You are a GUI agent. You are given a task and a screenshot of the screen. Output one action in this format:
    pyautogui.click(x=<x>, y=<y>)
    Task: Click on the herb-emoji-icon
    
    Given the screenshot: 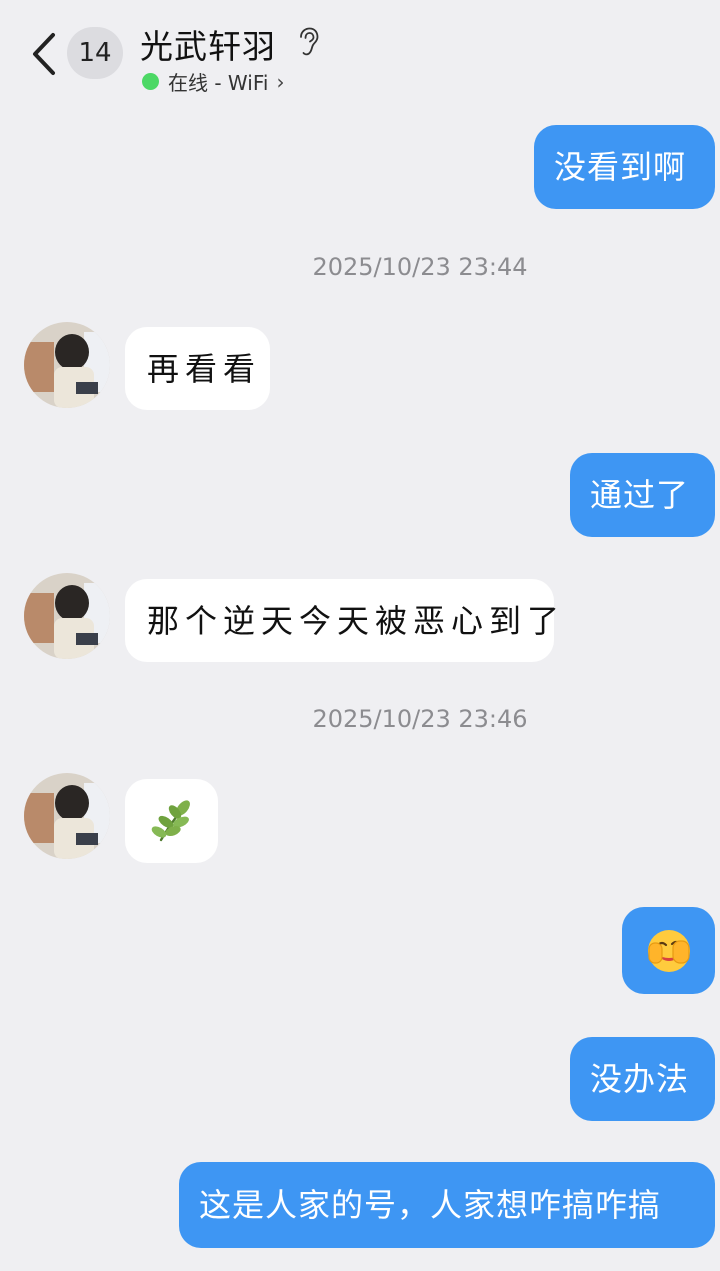 What is the action you would take?
    pyautogui.click(x=170, y=821)
    